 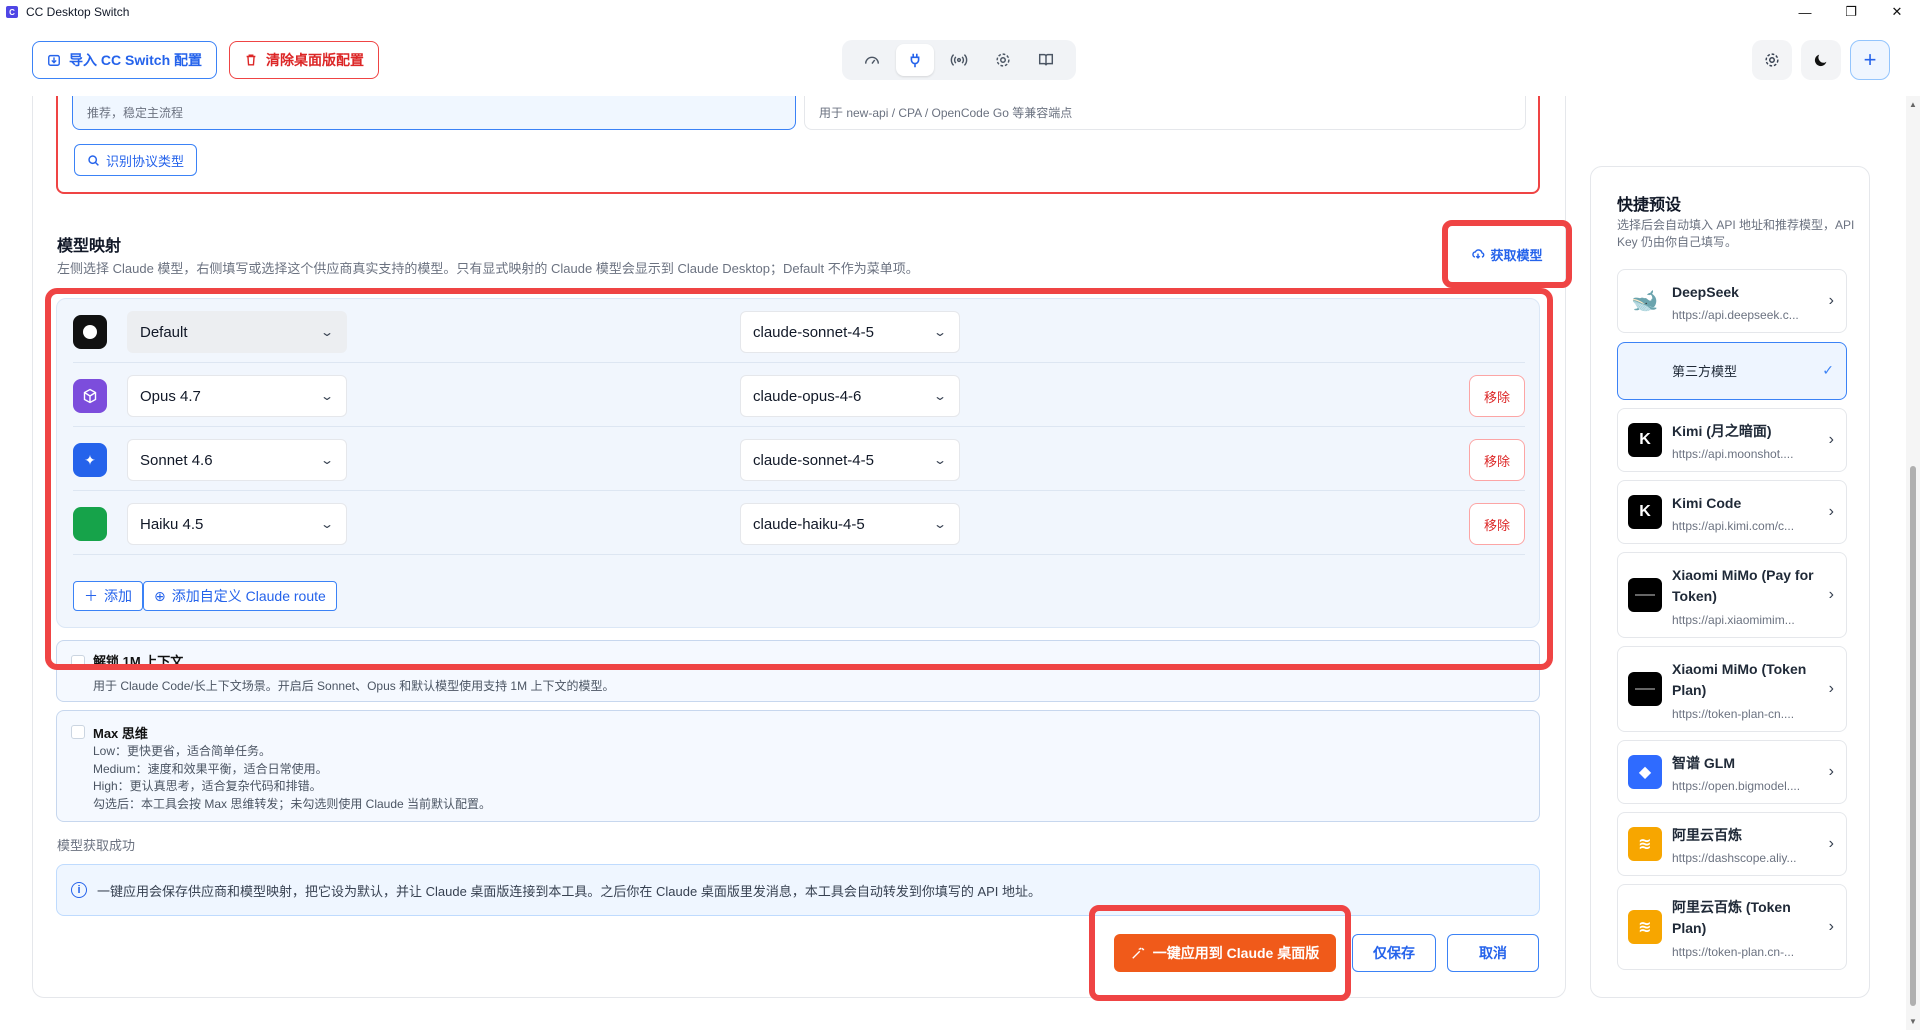 What do you see at coordinates (1732, 512) in the screenshot?
I see `preset-card-kimi-code: K Kimi Code https://api.kimi.com/c... ›` at bounding box center [1732, 512].